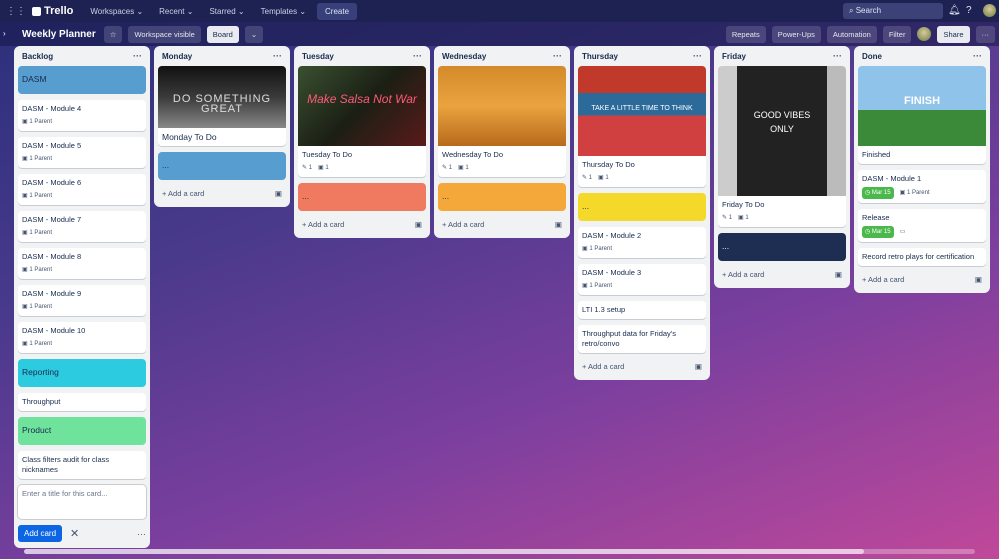  What do you see at coordinates (989, 10) in the screenshot?
I see `avatar` at bounding box center [989, 10].